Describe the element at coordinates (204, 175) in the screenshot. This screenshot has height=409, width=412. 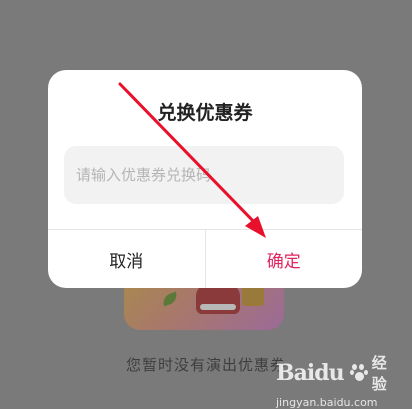
I see `coupon-code-input` at that location.